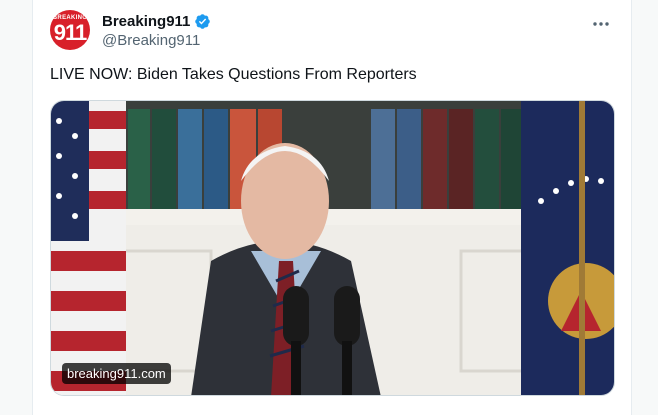 This screenshot has height=415, width=658. Describe the element at coordinates (202, 21) in the screenshot. I see `verified-badge-icon` at that location.